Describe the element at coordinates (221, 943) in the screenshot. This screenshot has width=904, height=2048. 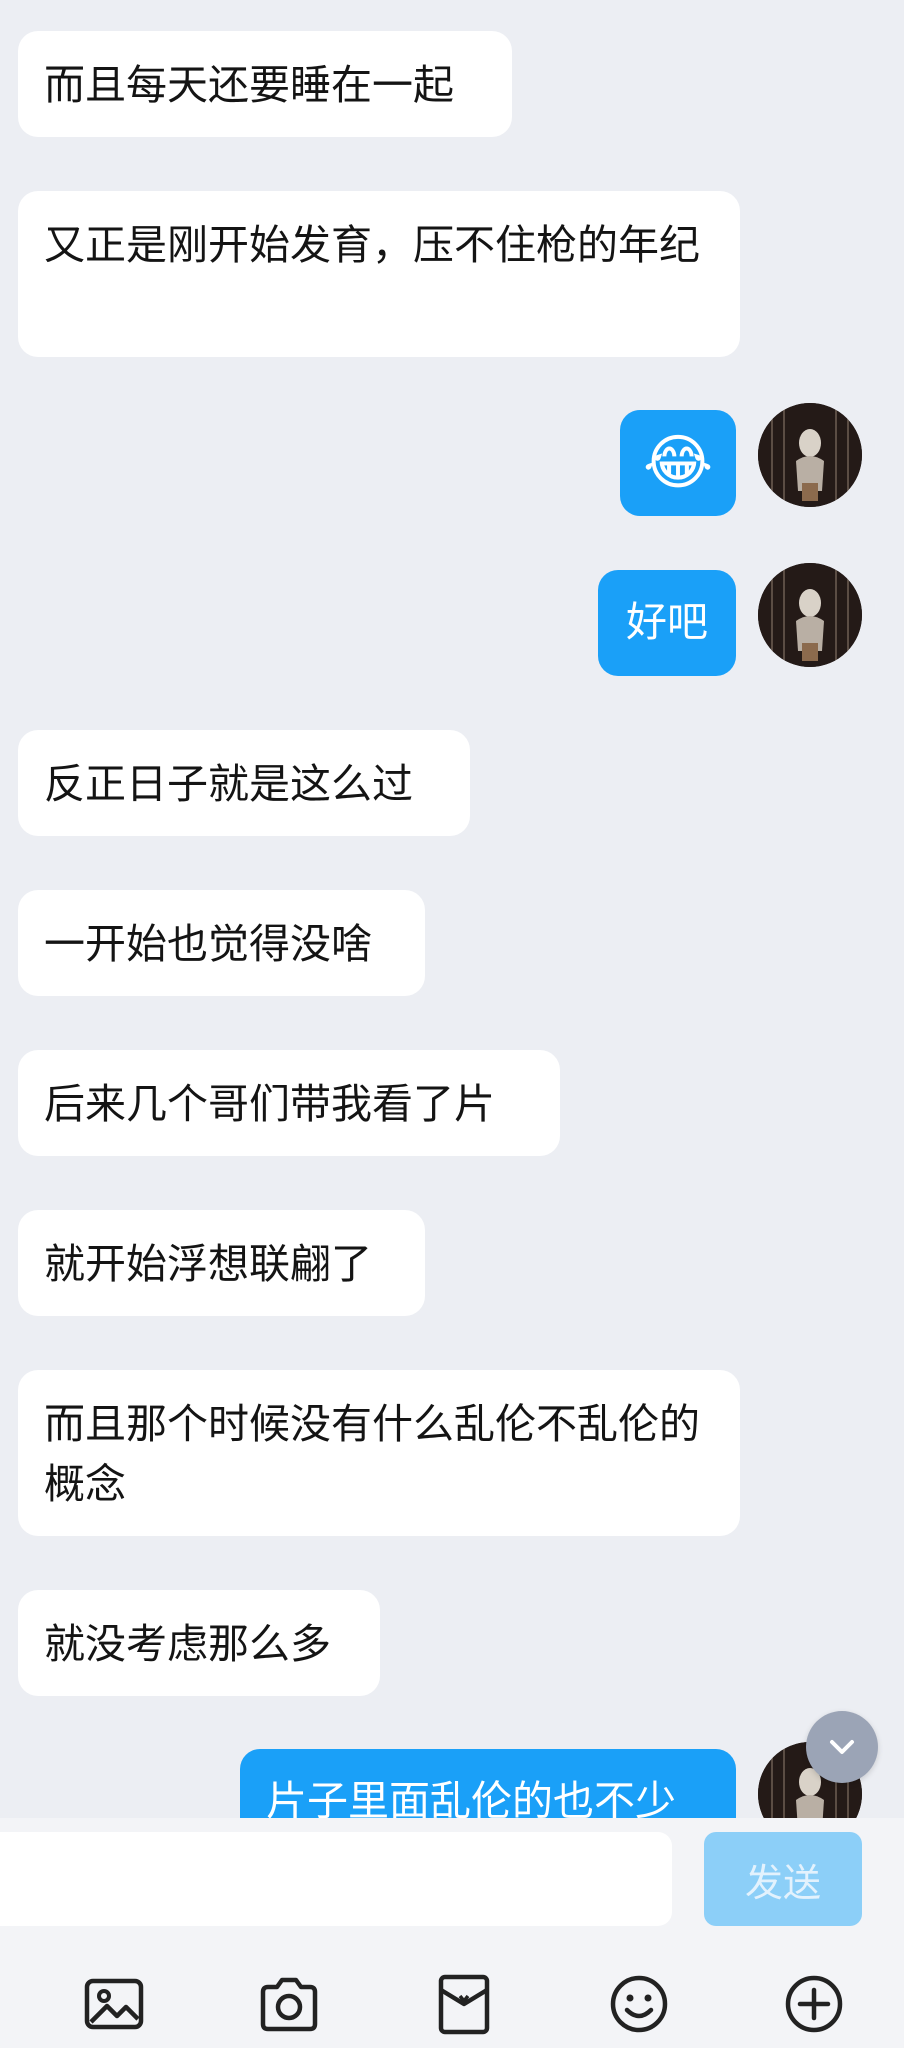
I see `message-bubble-incoming: 一开始也觉得没啥` at that location.